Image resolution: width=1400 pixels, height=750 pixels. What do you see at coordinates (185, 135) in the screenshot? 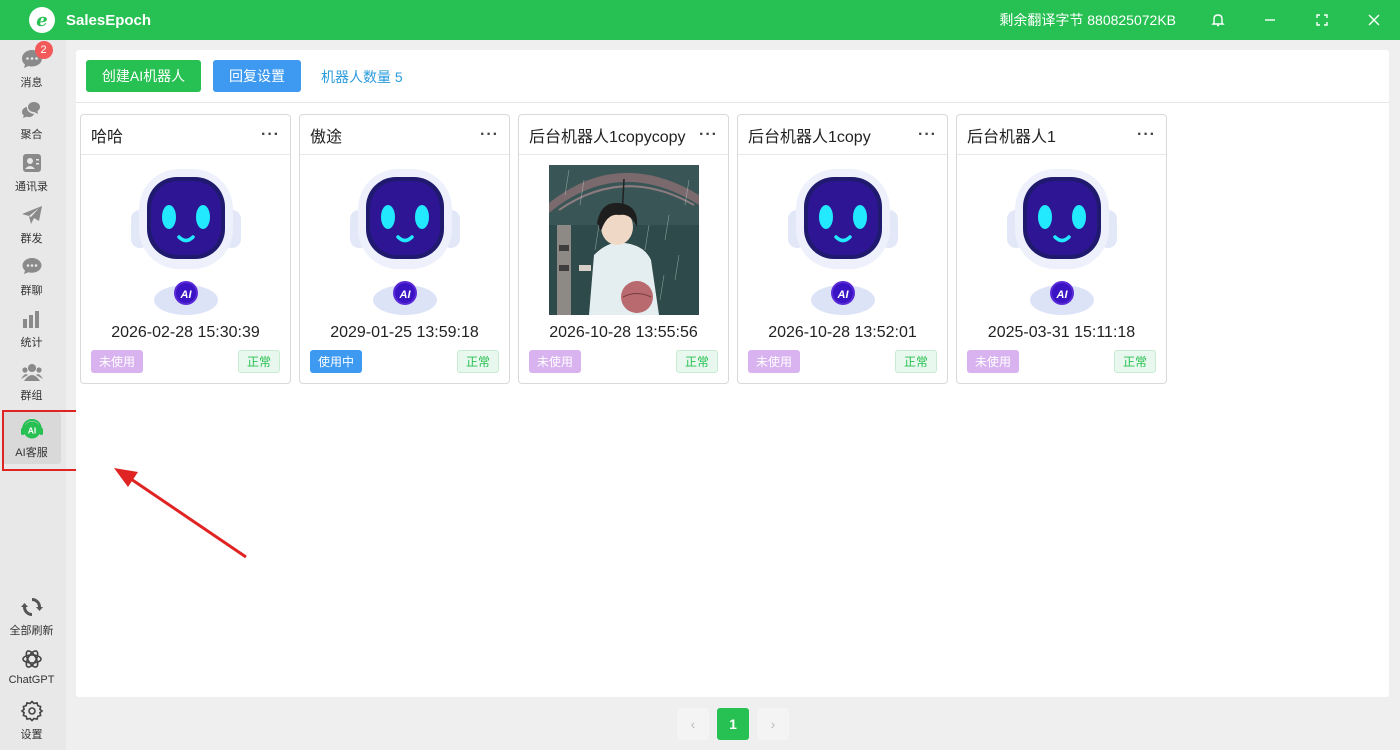
I see `card-header: 哈哈 ···` at bounding box center [185, 135].